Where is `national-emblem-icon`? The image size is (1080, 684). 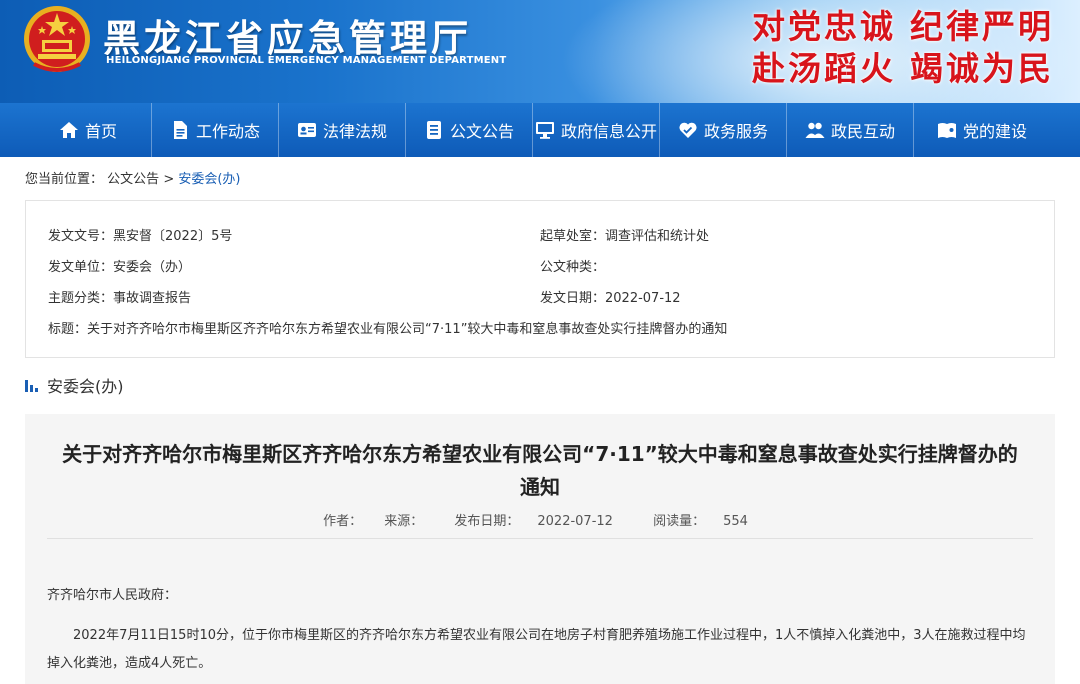 national-emblem-icon is located at coordinates (57, 39).